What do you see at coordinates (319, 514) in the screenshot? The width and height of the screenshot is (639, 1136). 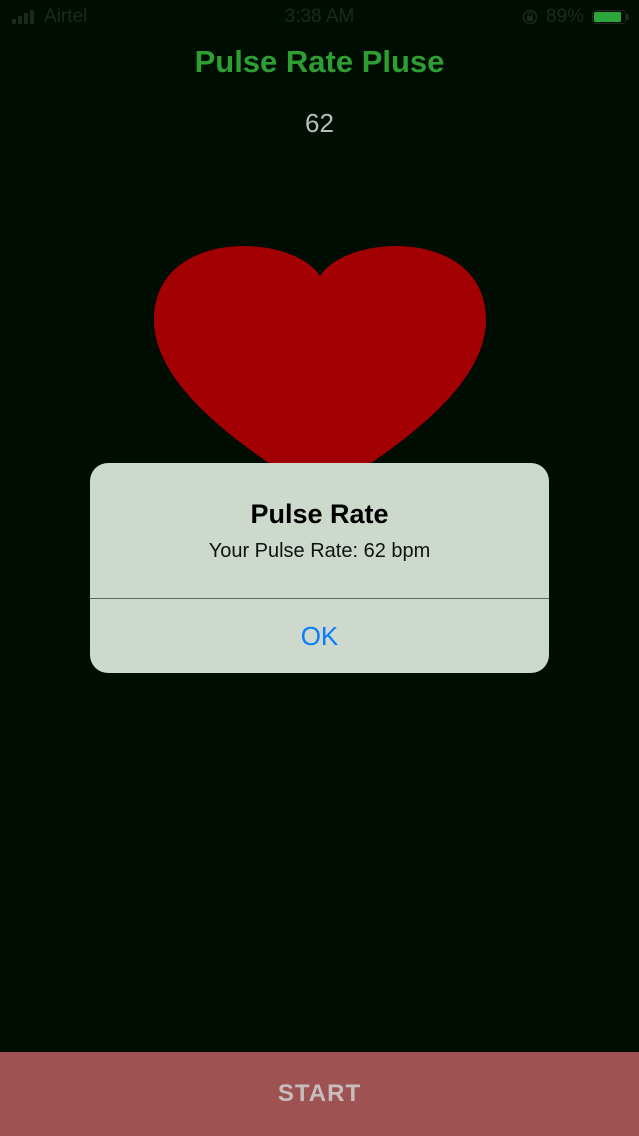 I see `alert-title: Pulse Rate` at bounding box center [319, 514].